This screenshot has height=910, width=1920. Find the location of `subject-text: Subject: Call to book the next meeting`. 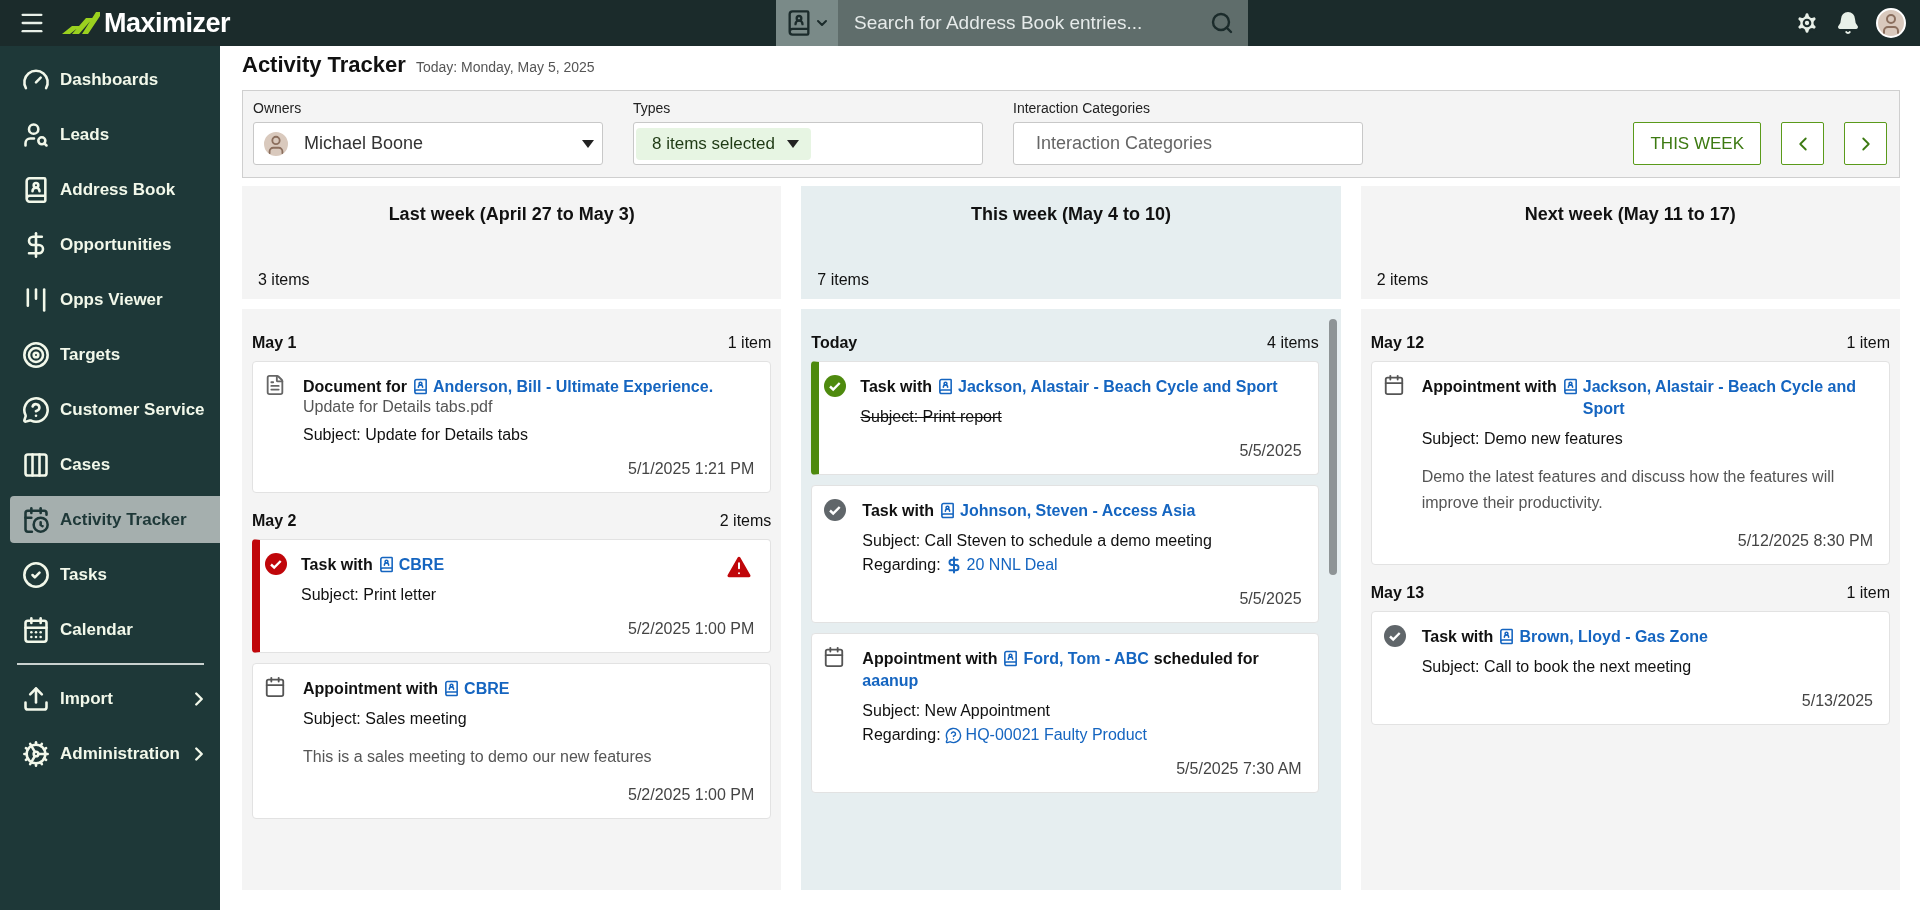

subject-text: Subject: Call to book the next meeting is located at coordinates (1557, 667).